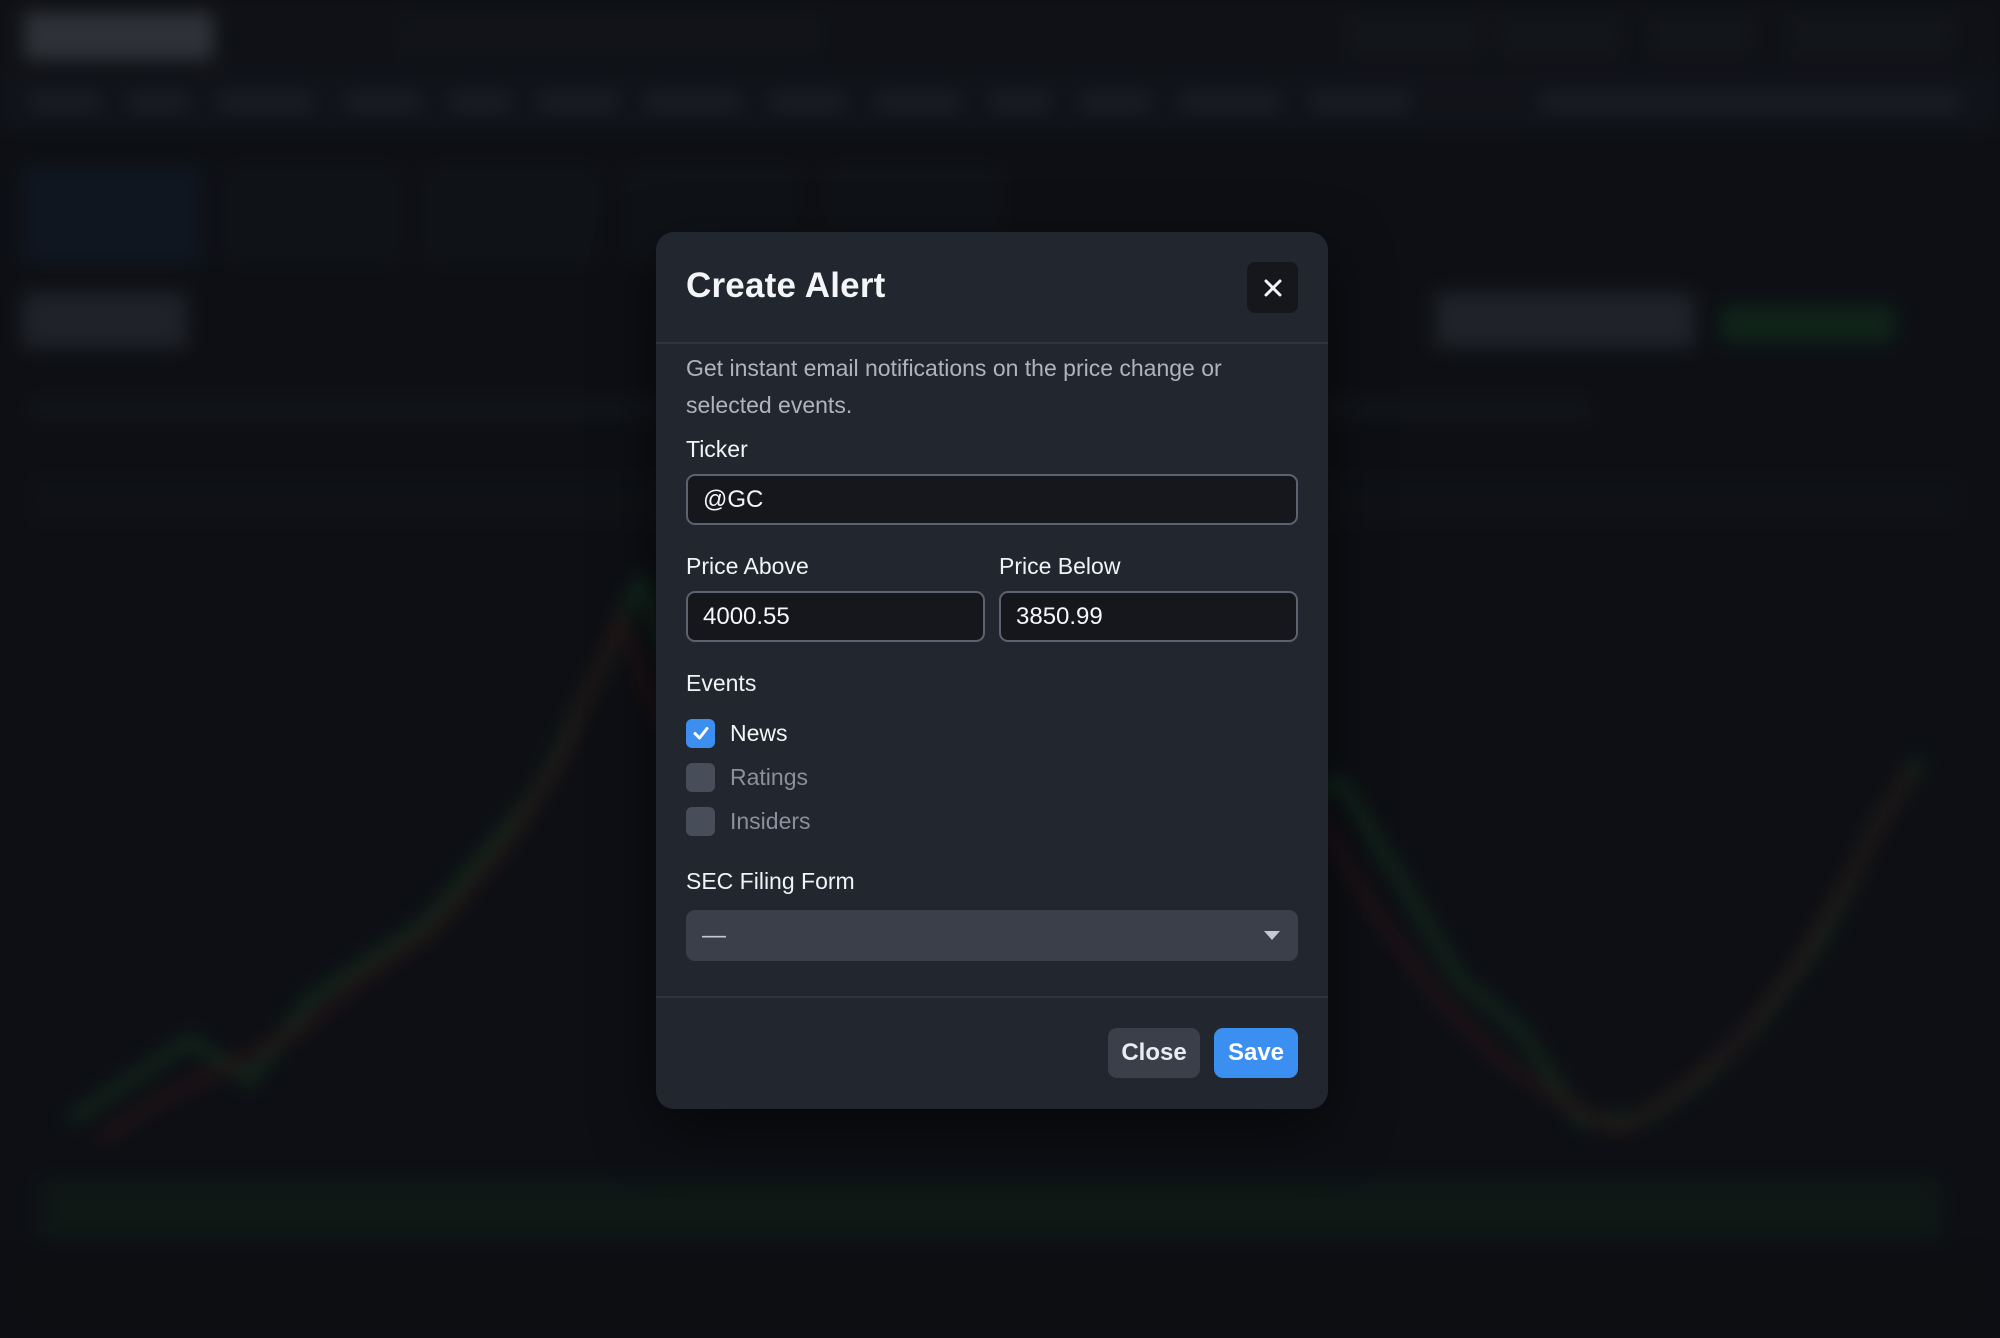  I want to click on ratings-checkbox-label: Ratings, so click(769, 776).